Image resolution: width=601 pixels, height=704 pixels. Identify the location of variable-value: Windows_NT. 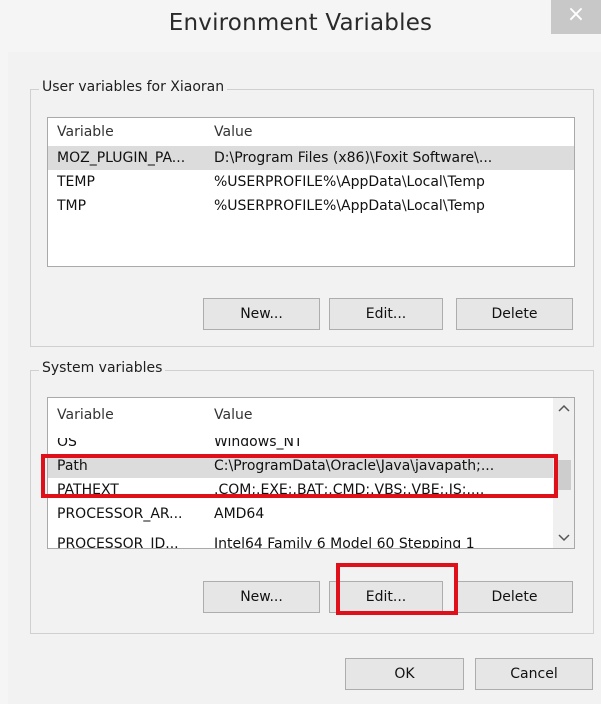
(258, 442).